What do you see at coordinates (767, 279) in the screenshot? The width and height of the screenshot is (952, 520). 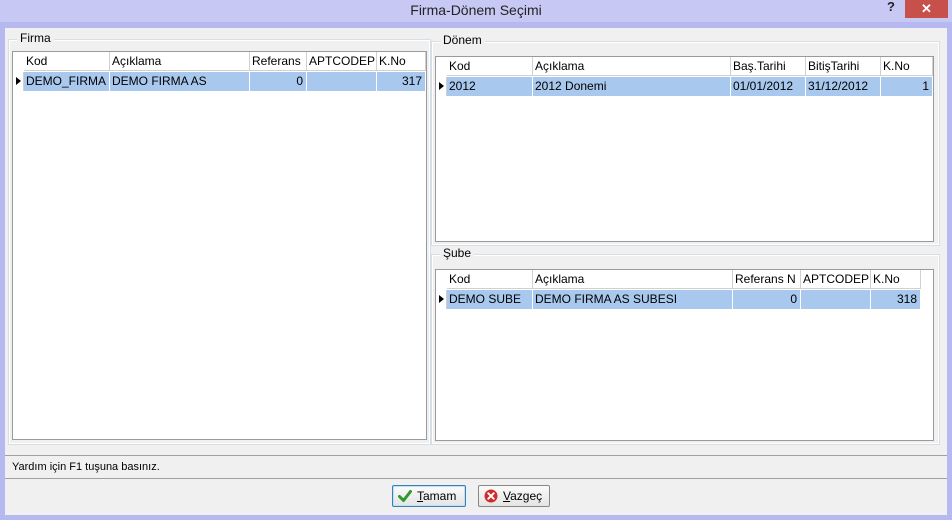 I see `column-header-referans: Referans N` at bounding box center [767, 279].